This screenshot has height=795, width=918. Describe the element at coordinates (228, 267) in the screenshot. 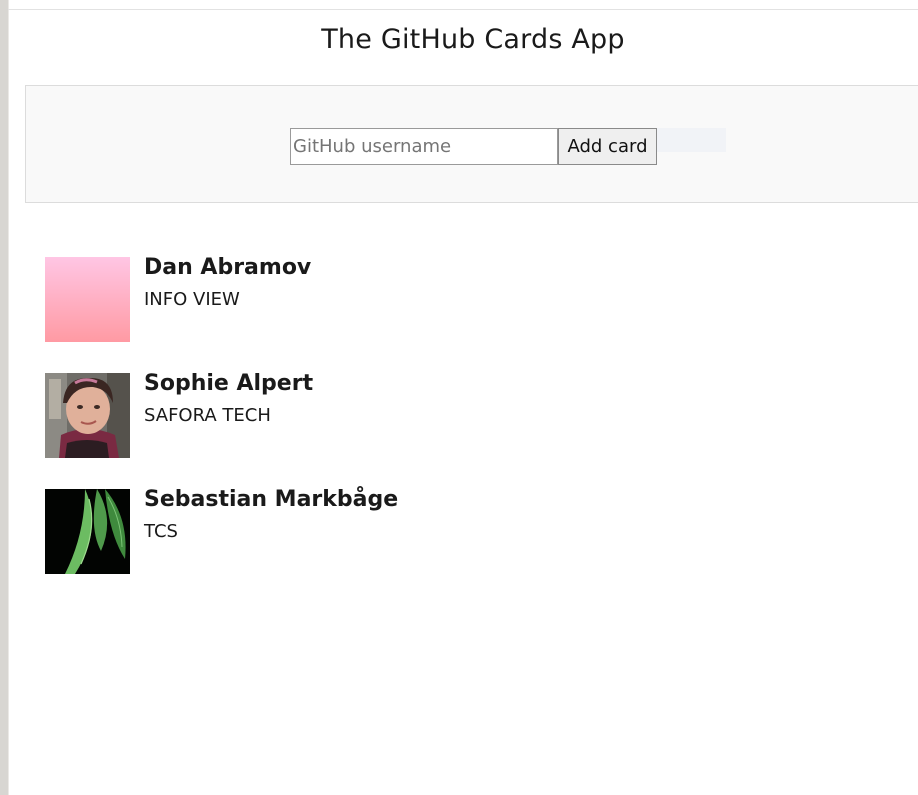

I see `card-name: Dan Abramov` at that location.